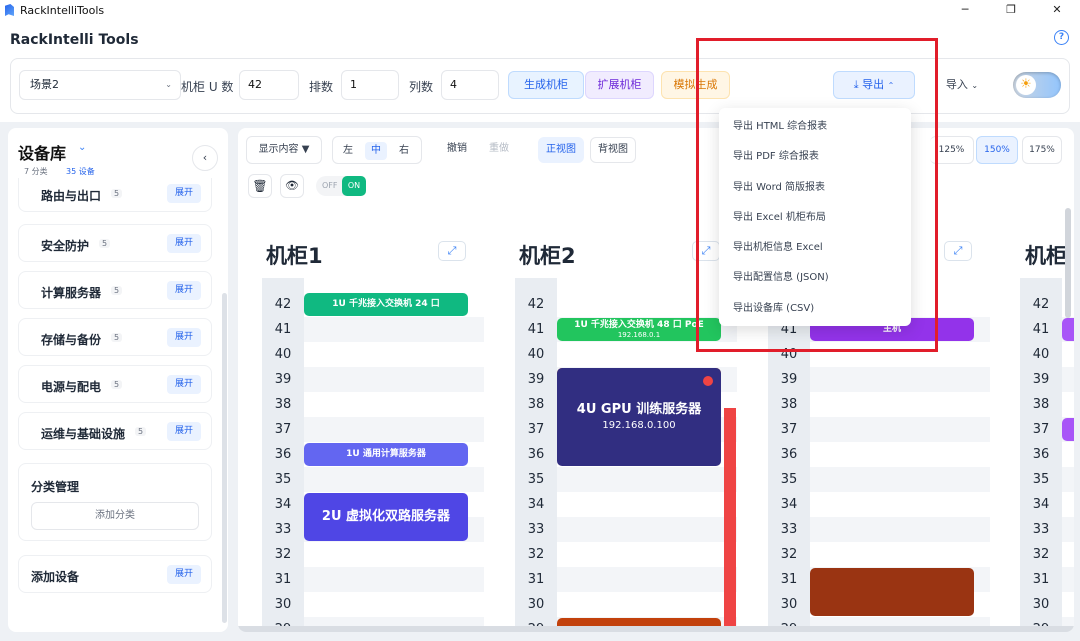 Image resolution: width=1080 pixels, height=641 pixels. I want to click on collapse-sidebar-button: ‹, so click(205, 158).